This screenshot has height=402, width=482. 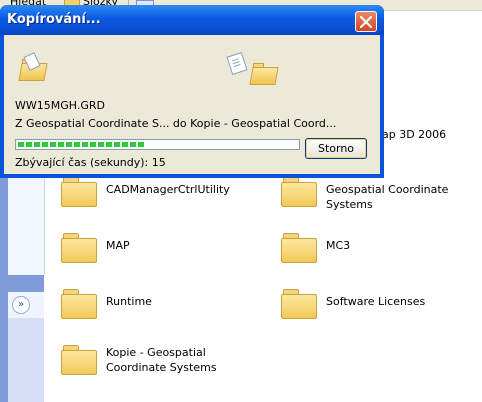 I want to click on folder-label: CADManagerCtrlUtility, so click(x=168, y=189).